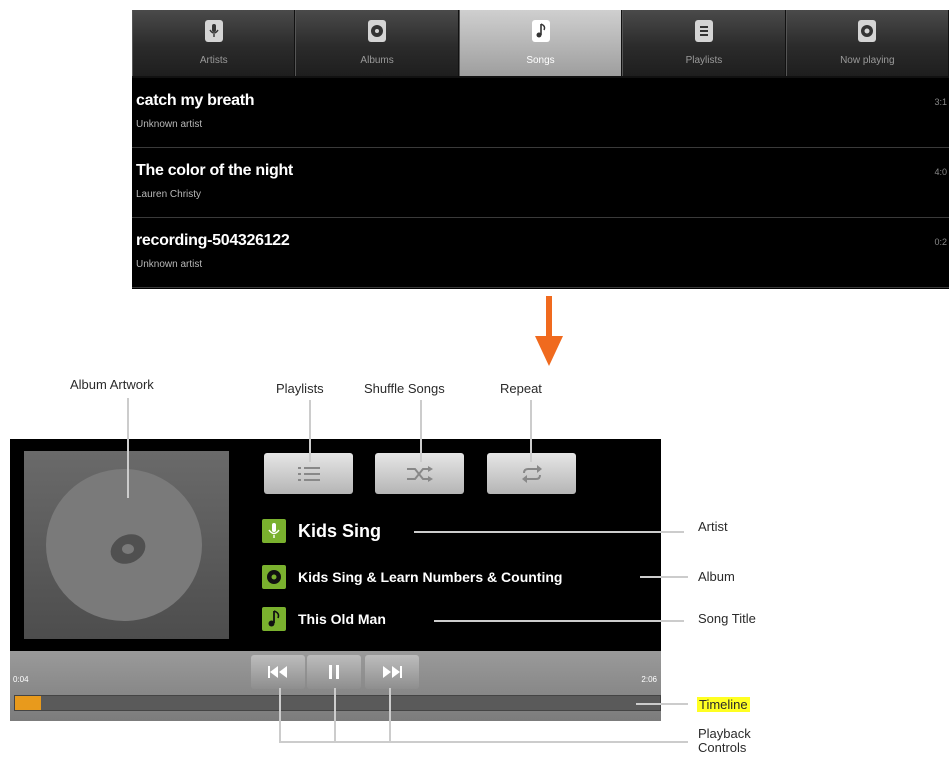  Describe the element at coordinates (549, 532) in the screenshot. I see `leader-line-artist` at that location.